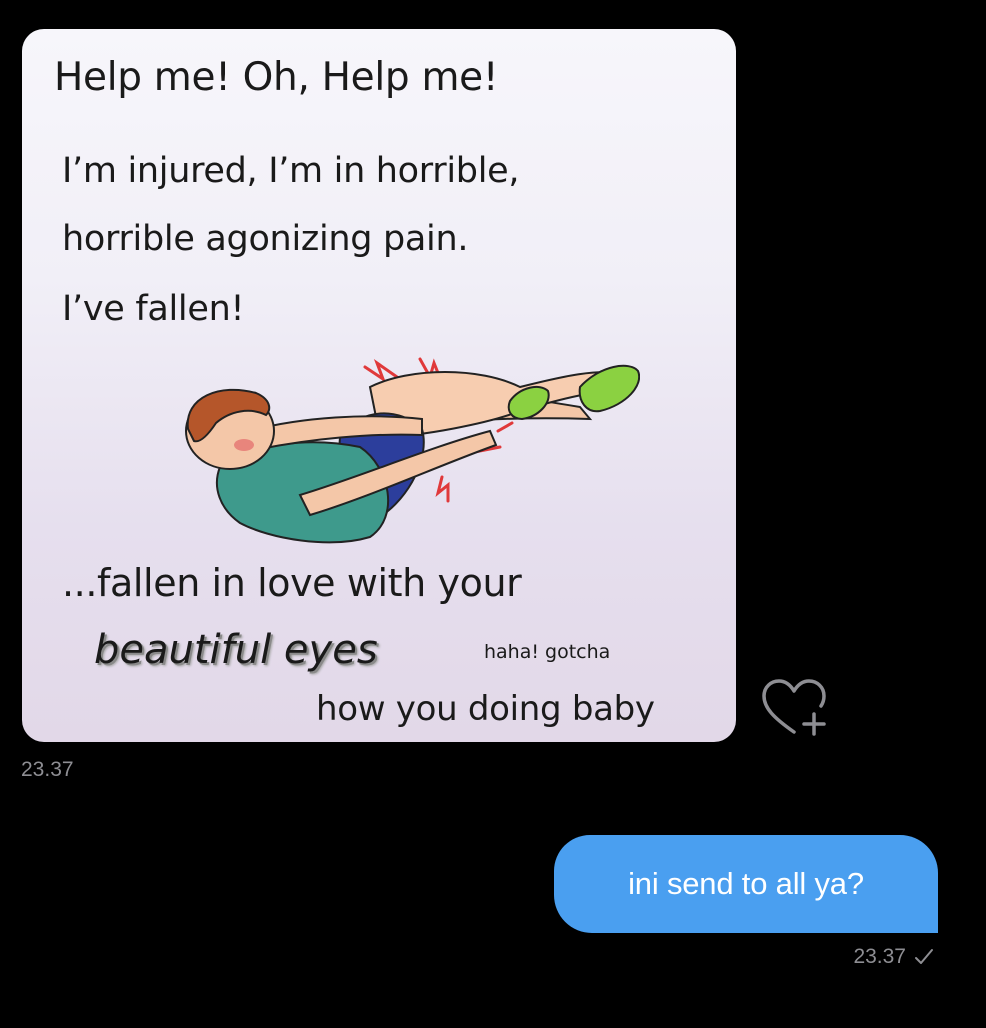 This screenshot has height=1028, width=986. Describe the element at coordinates (291, 171) in the screenshot. I see `meme-line-1: I’m injured, I’m in horrible,` at that location.